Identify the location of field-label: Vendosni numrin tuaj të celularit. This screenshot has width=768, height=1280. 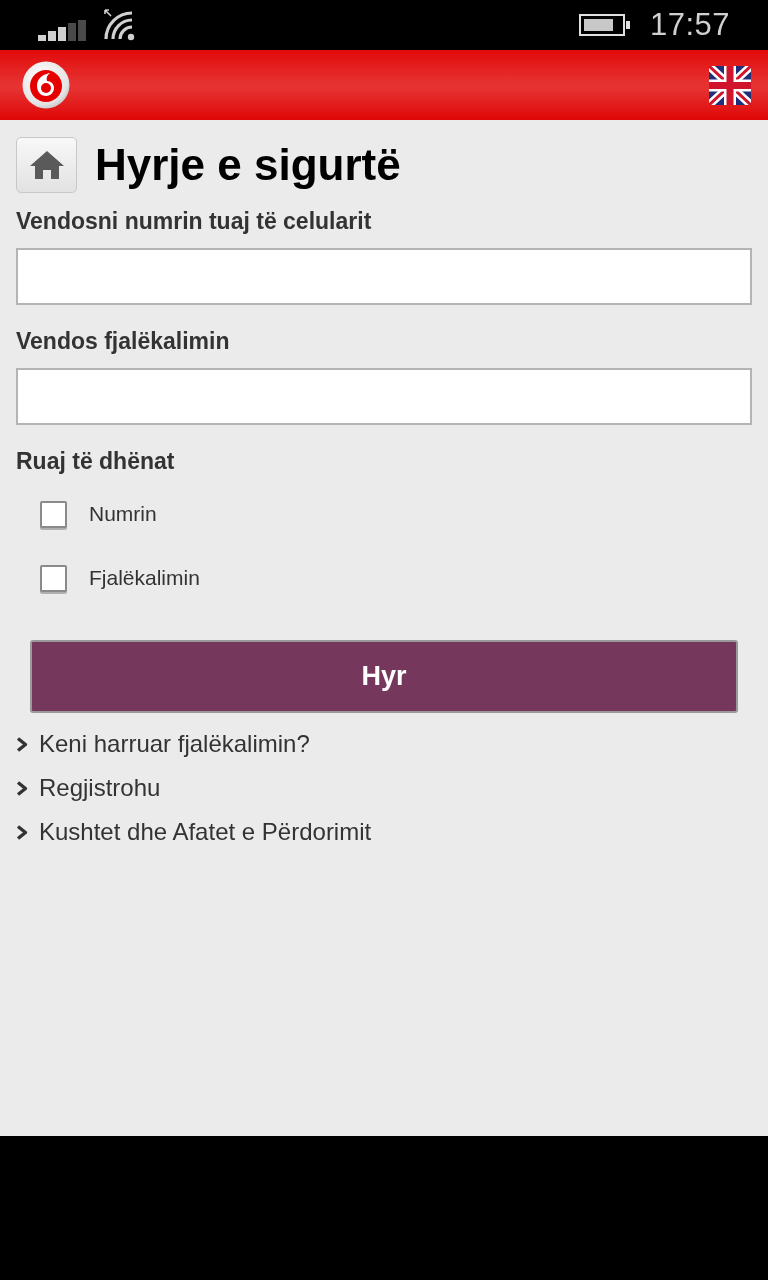
(194, 221).